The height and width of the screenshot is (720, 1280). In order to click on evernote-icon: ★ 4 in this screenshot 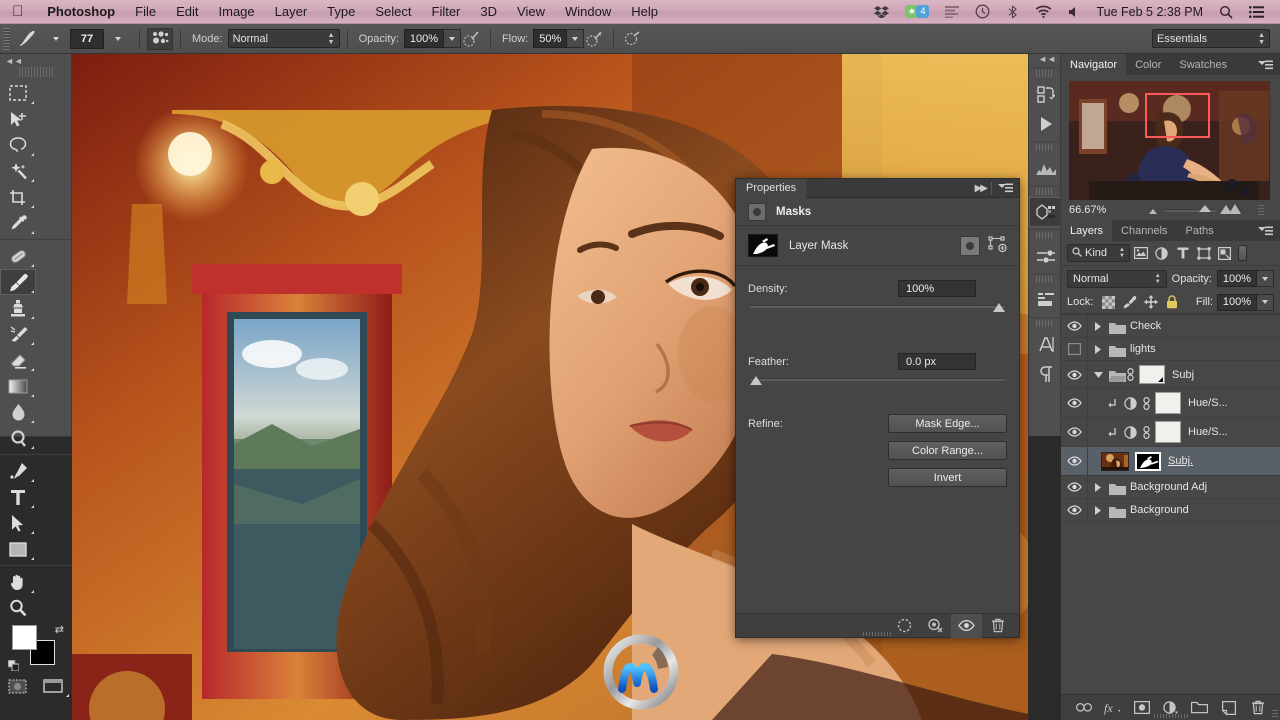, I will do `click(917, 12)`.